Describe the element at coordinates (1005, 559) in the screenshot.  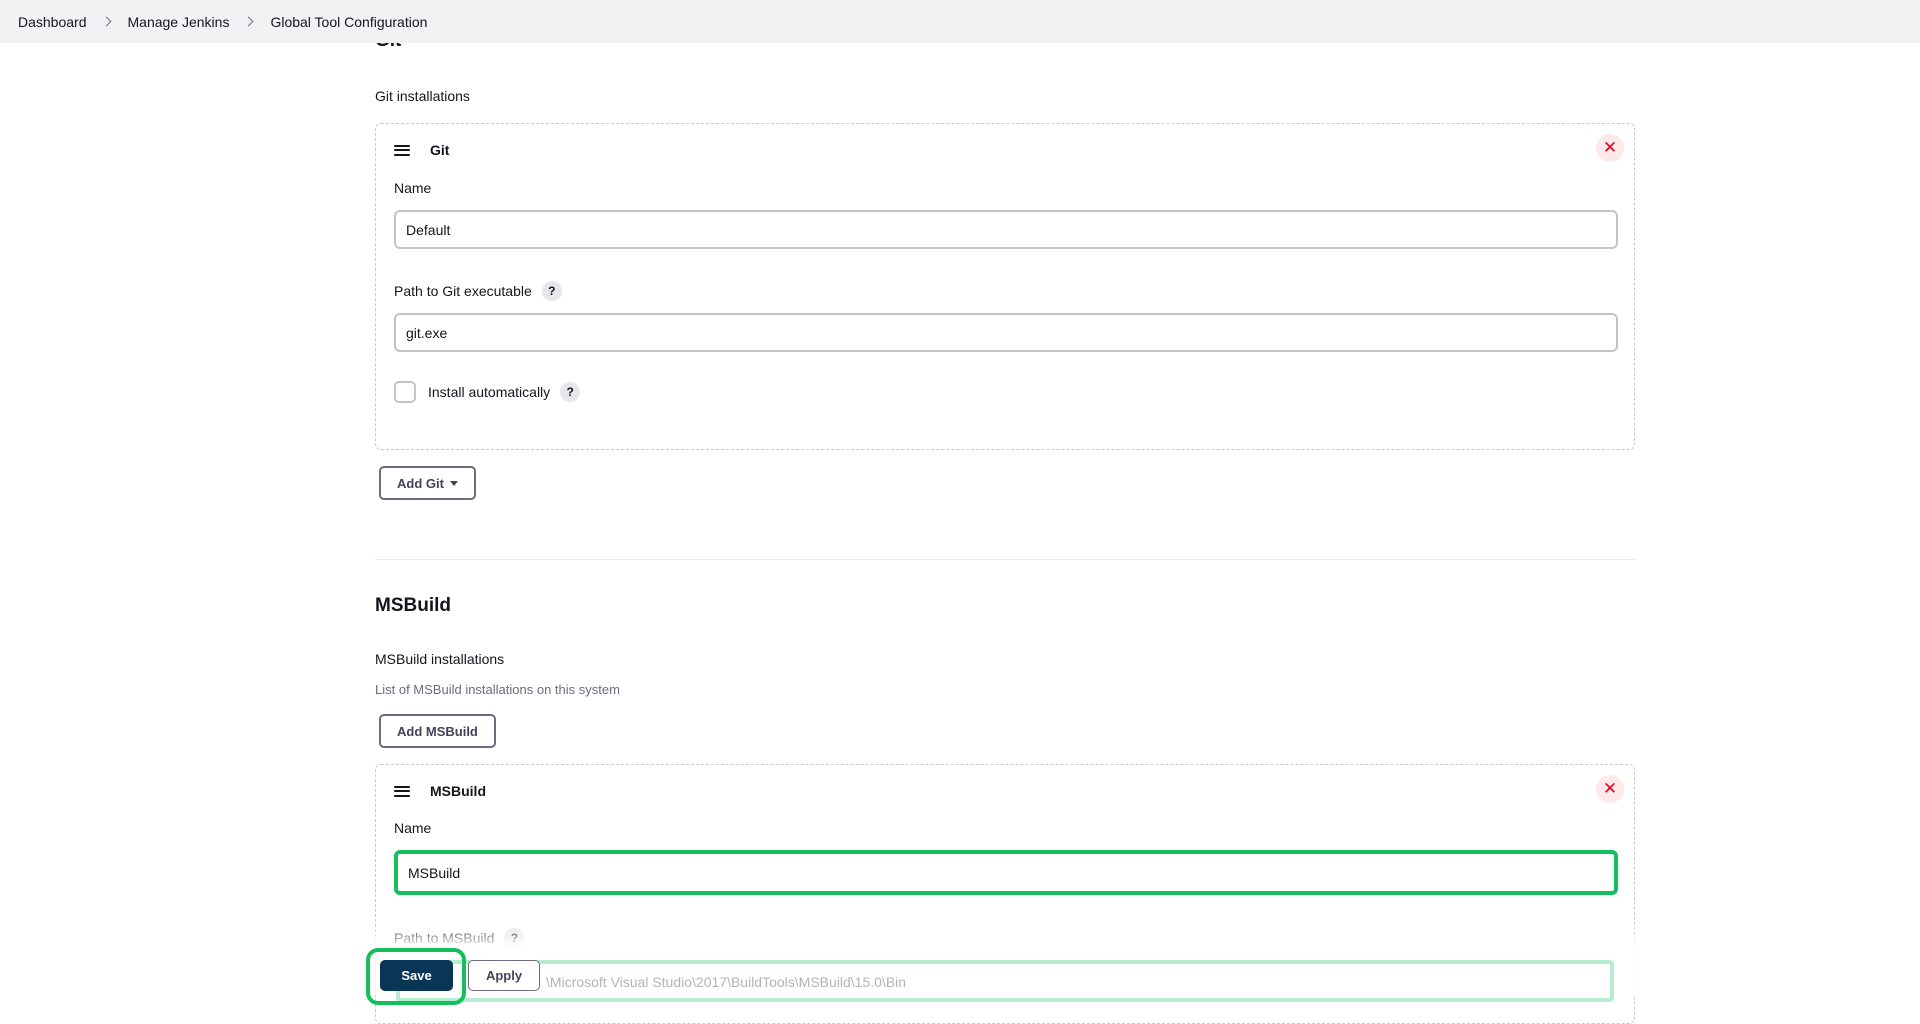
I see `section-divider` at that location.